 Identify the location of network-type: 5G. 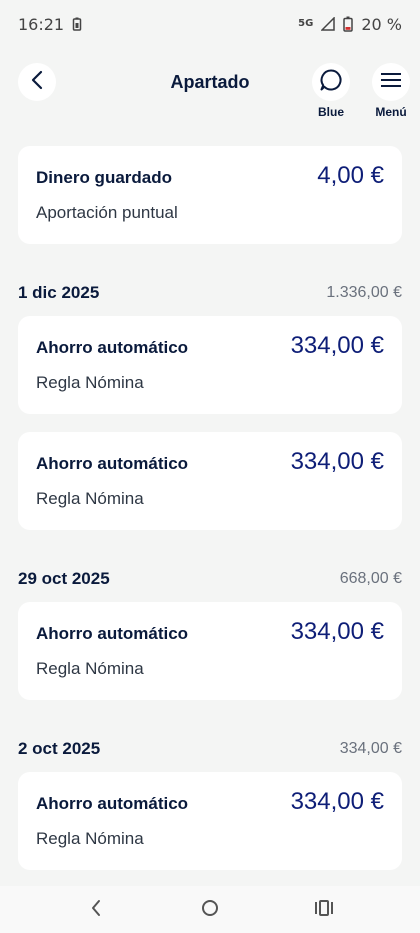
(306, 23).